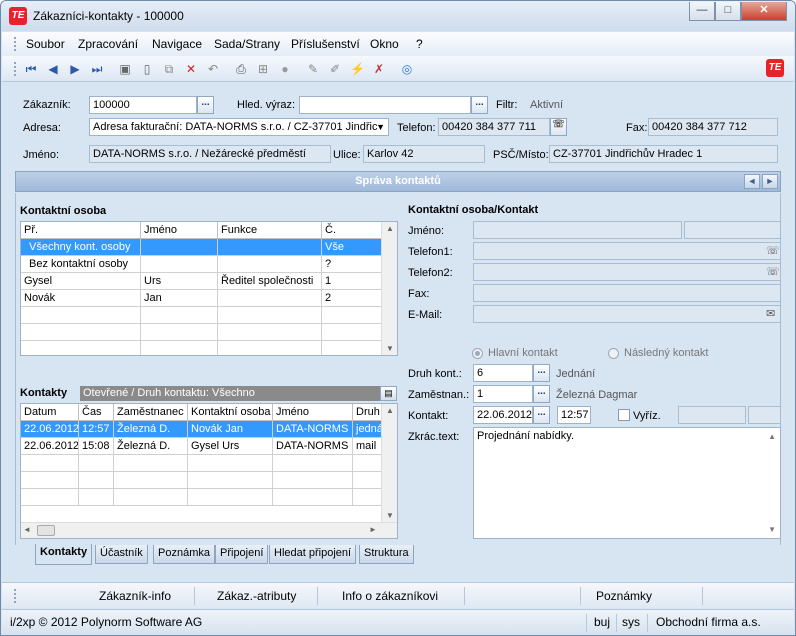 Image resolution: width=796 pixels, height=636 pixels. Describe the element at coordinates (368, 446) in the screenshot. I see `table-cell: mail` at that location.